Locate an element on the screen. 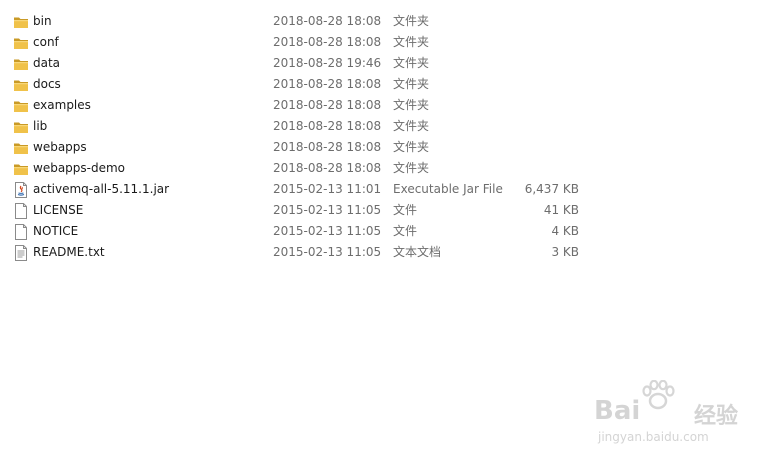  file-name: bin is located at coordinates (42, 21).